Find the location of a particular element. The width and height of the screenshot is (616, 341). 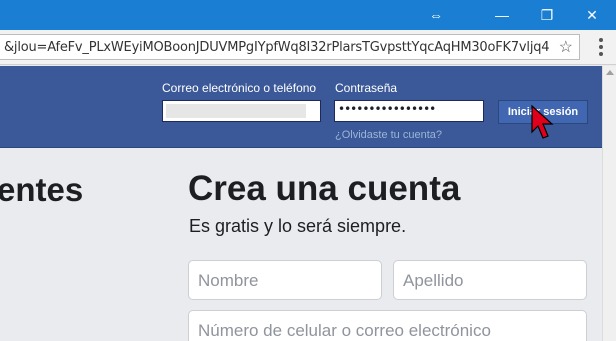

forgot-account-link: ¿Olvidaste tu cuenta? is located at coordinates (388, 135).